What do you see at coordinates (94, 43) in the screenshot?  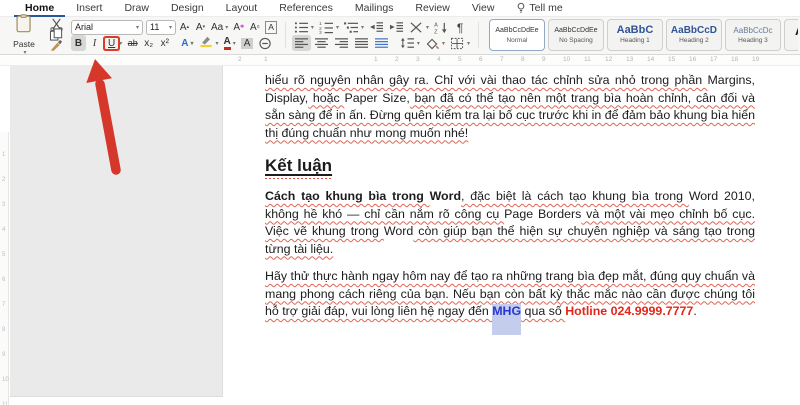 I see `italic-button: I` at bounding box center [94, 43].